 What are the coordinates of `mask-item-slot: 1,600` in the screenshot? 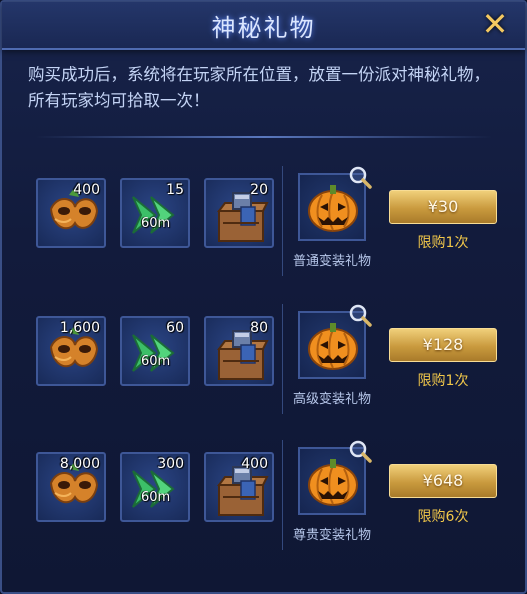 It's located at (71, 351).